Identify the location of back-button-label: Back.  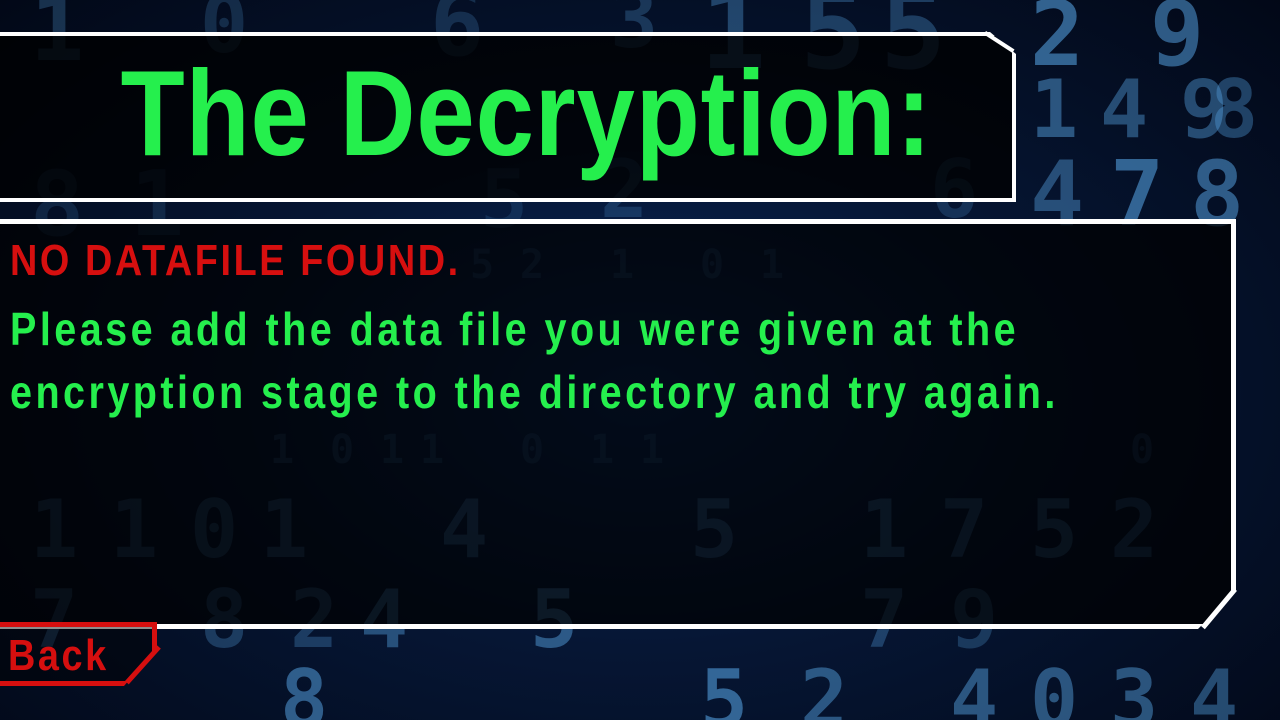
(58, 656).